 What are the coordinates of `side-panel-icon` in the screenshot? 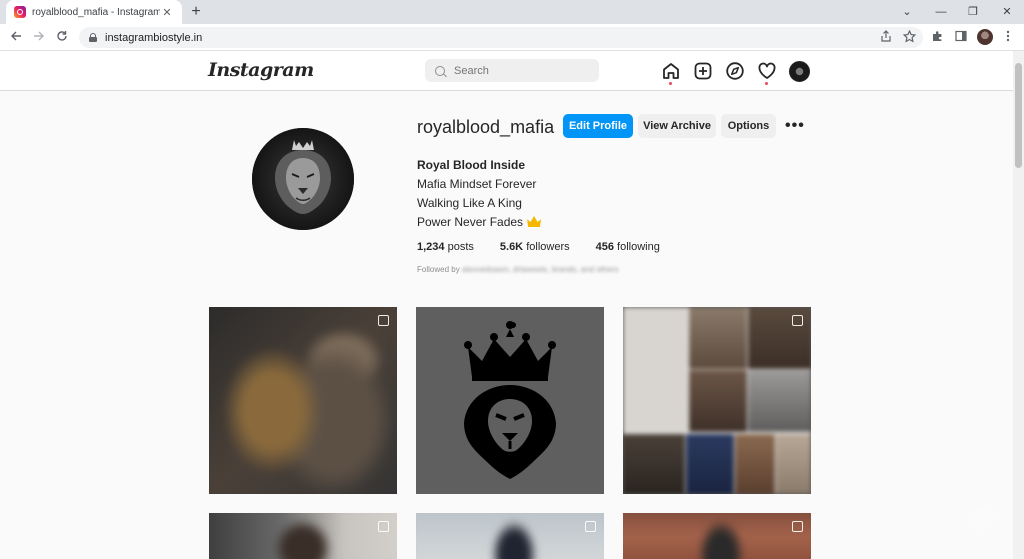 It's located at (961, 38).